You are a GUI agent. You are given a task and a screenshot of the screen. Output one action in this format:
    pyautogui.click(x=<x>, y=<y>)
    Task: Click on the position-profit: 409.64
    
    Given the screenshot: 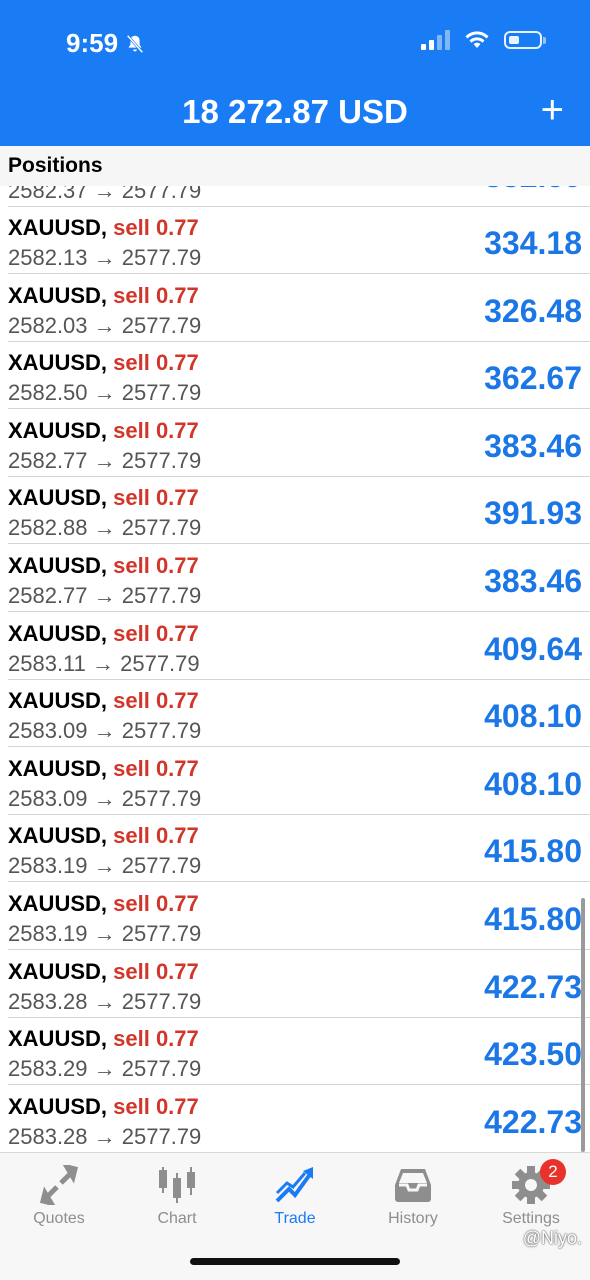 What is the action you would take?
    pyautogui.click(x=533, y=648)
    